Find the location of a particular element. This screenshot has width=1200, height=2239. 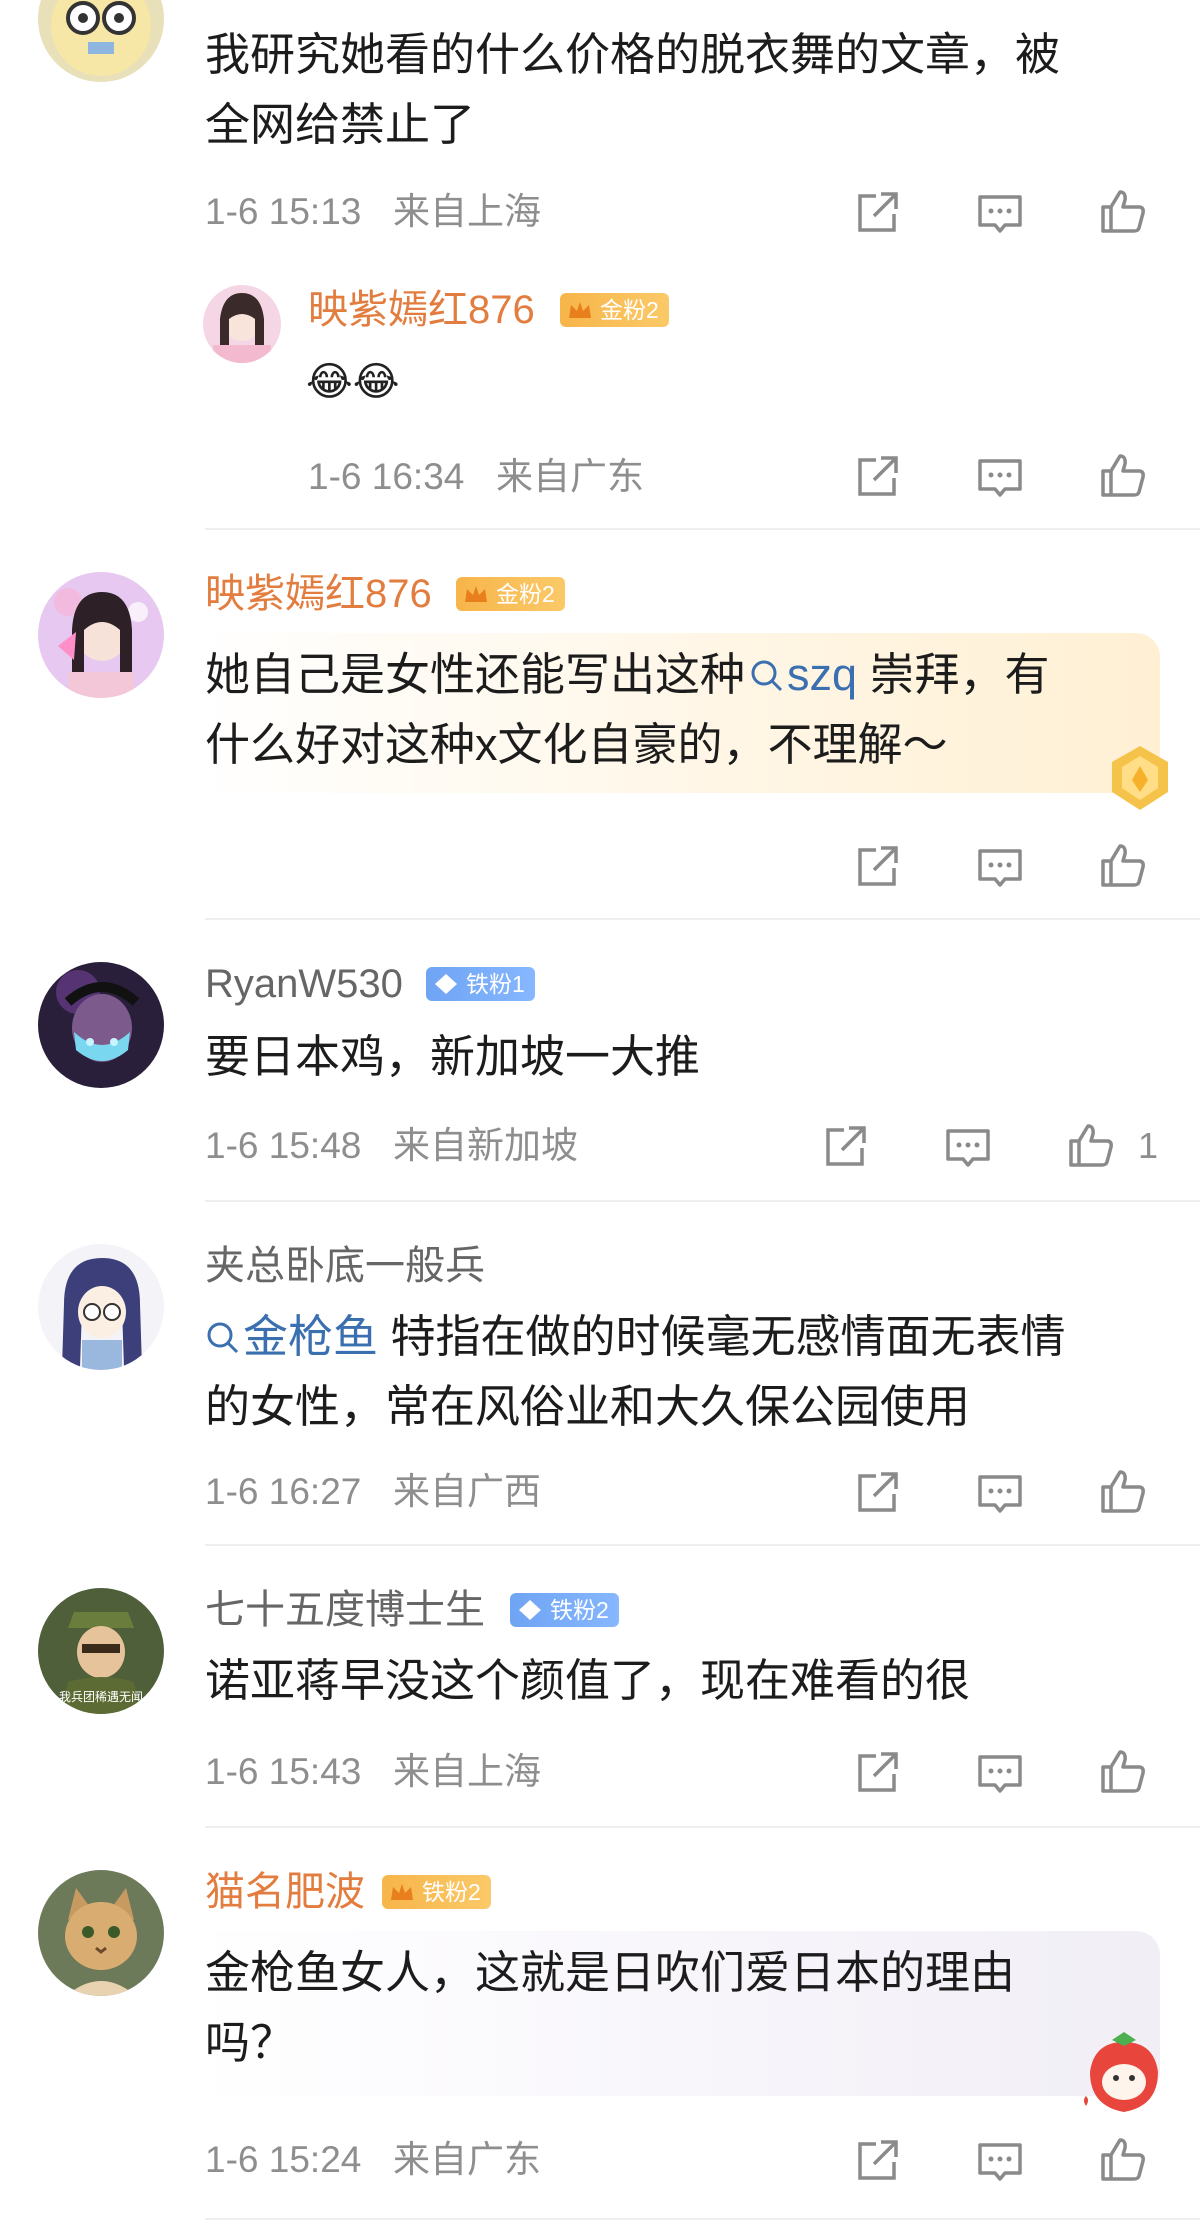

comment-text-line: 什么好对这种x文化自豪的，不理解～ is located at coordinates (576, 744).